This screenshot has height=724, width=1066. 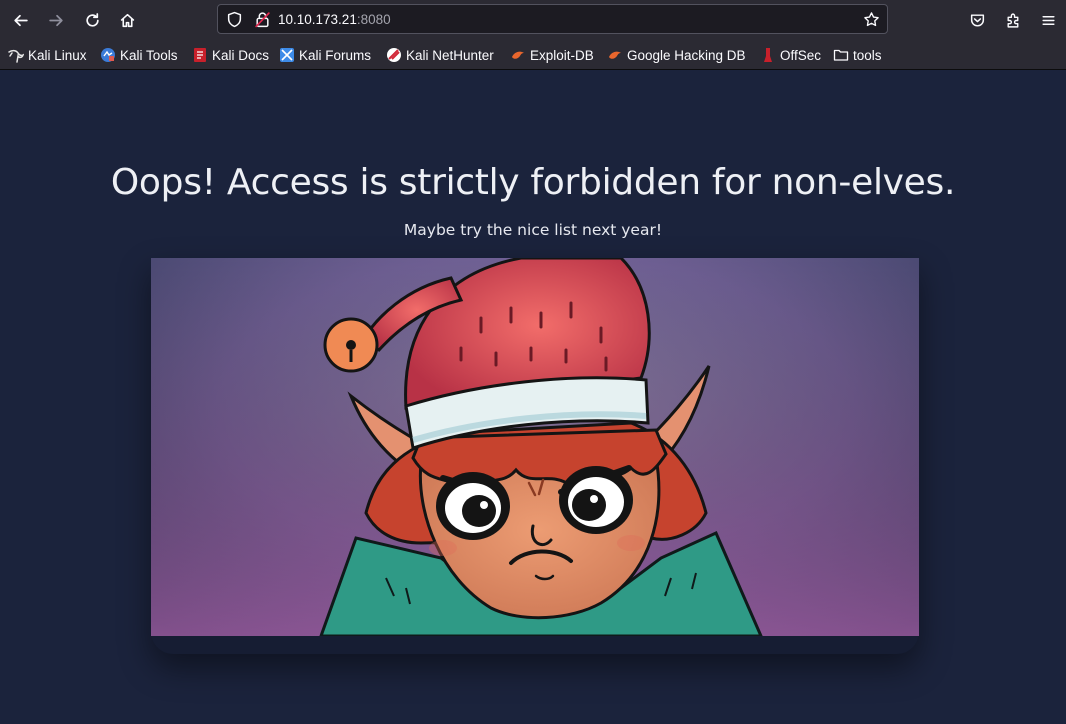 I want to click on bookmark-offsec: OffSec, so click(x=790, y=55).